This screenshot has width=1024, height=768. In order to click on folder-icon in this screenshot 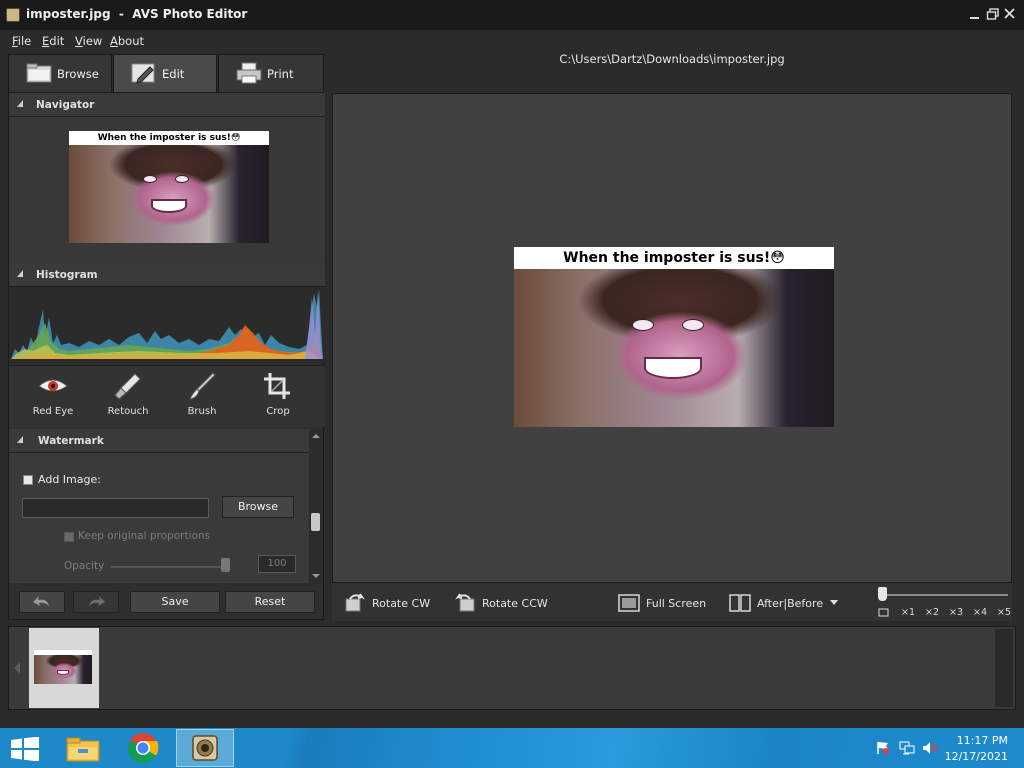, I will do `click(83, 749)`.